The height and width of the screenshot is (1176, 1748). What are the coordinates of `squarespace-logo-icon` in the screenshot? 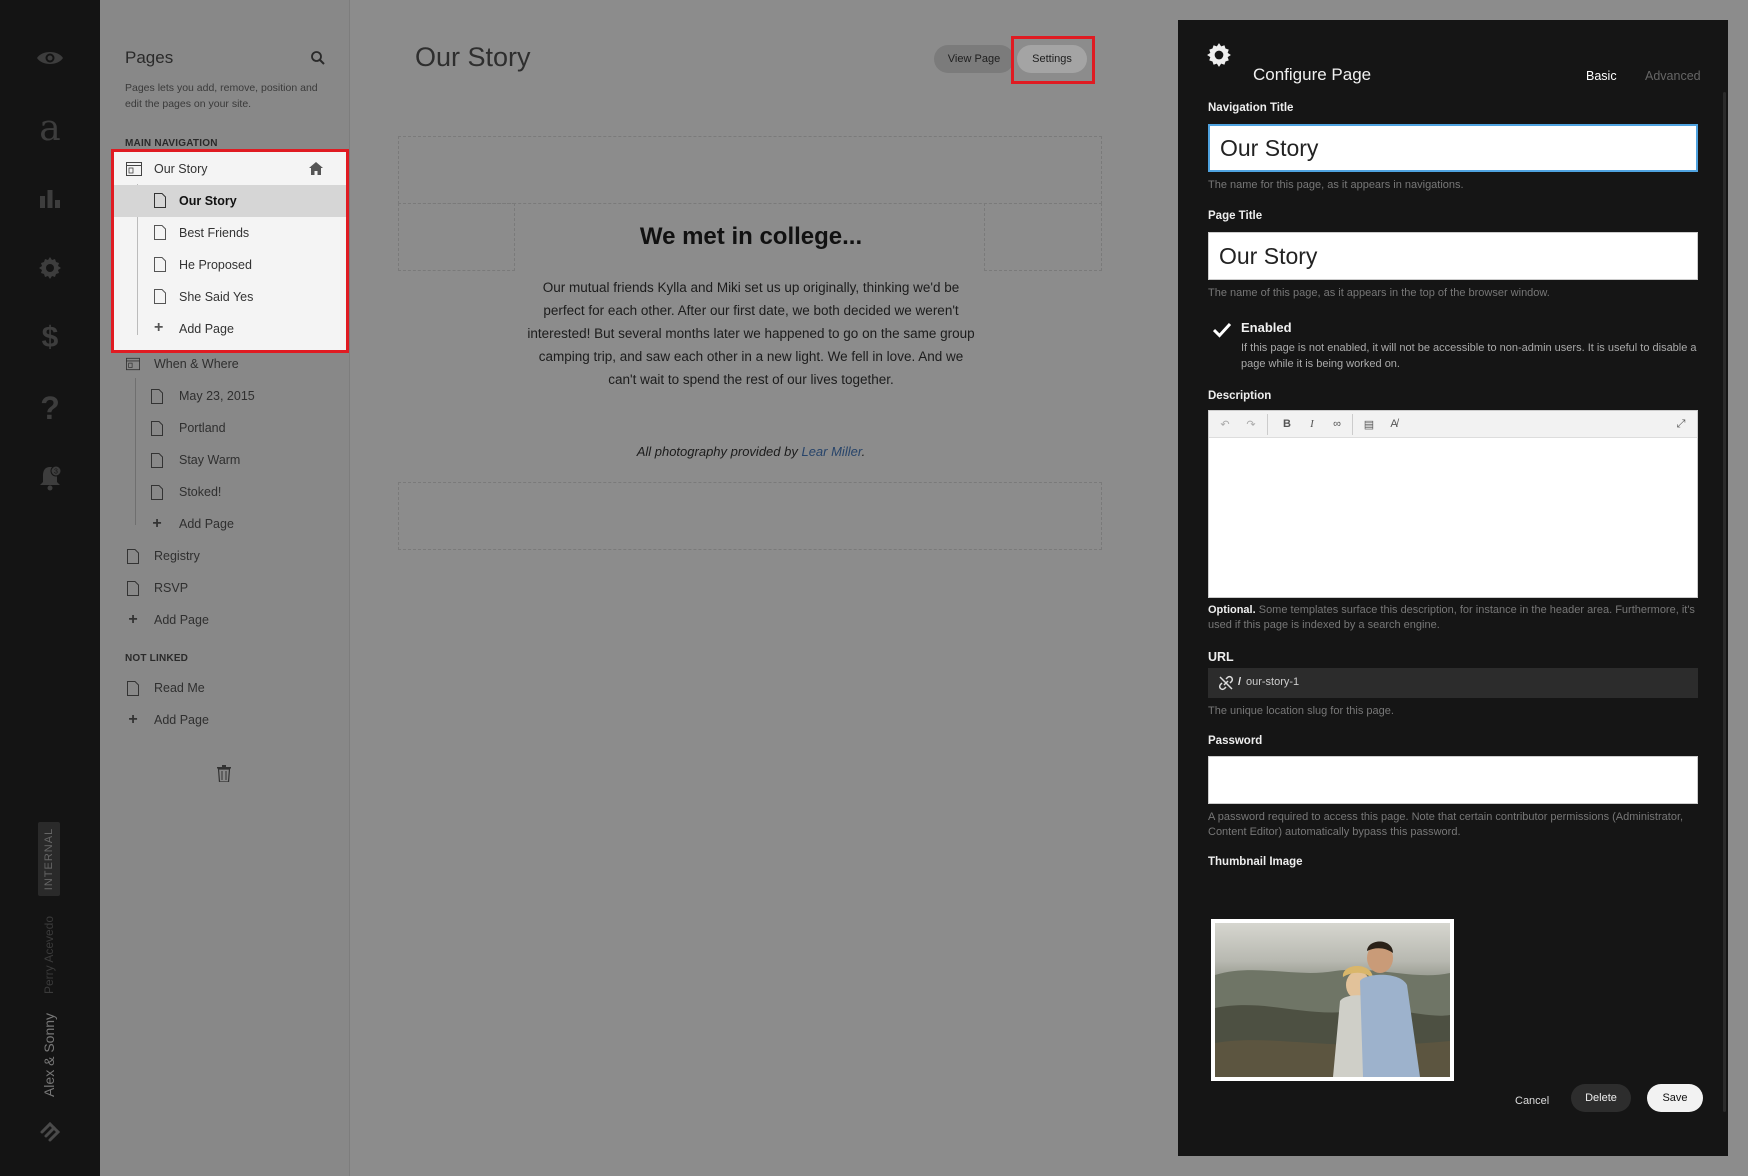 It's located at (50, 1132).